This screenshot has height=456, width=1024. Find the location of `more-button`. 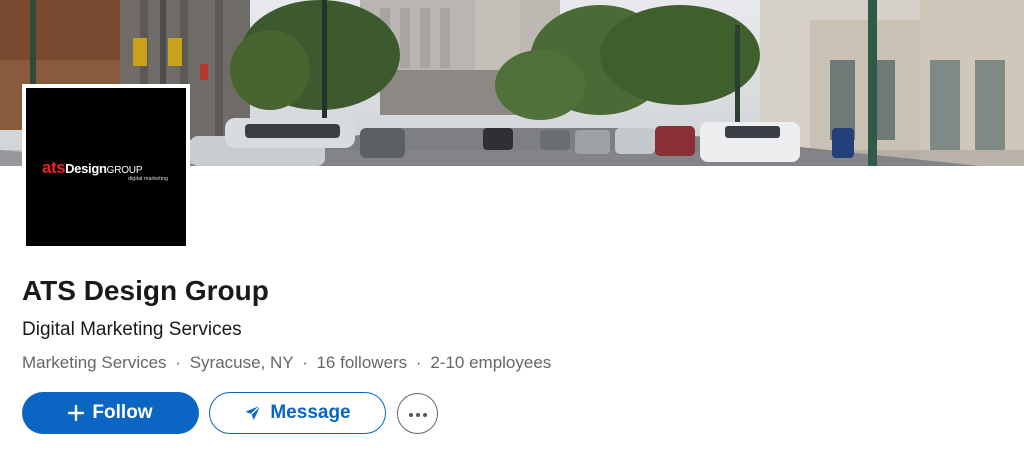

more-button is located at coordinates (417, 413).